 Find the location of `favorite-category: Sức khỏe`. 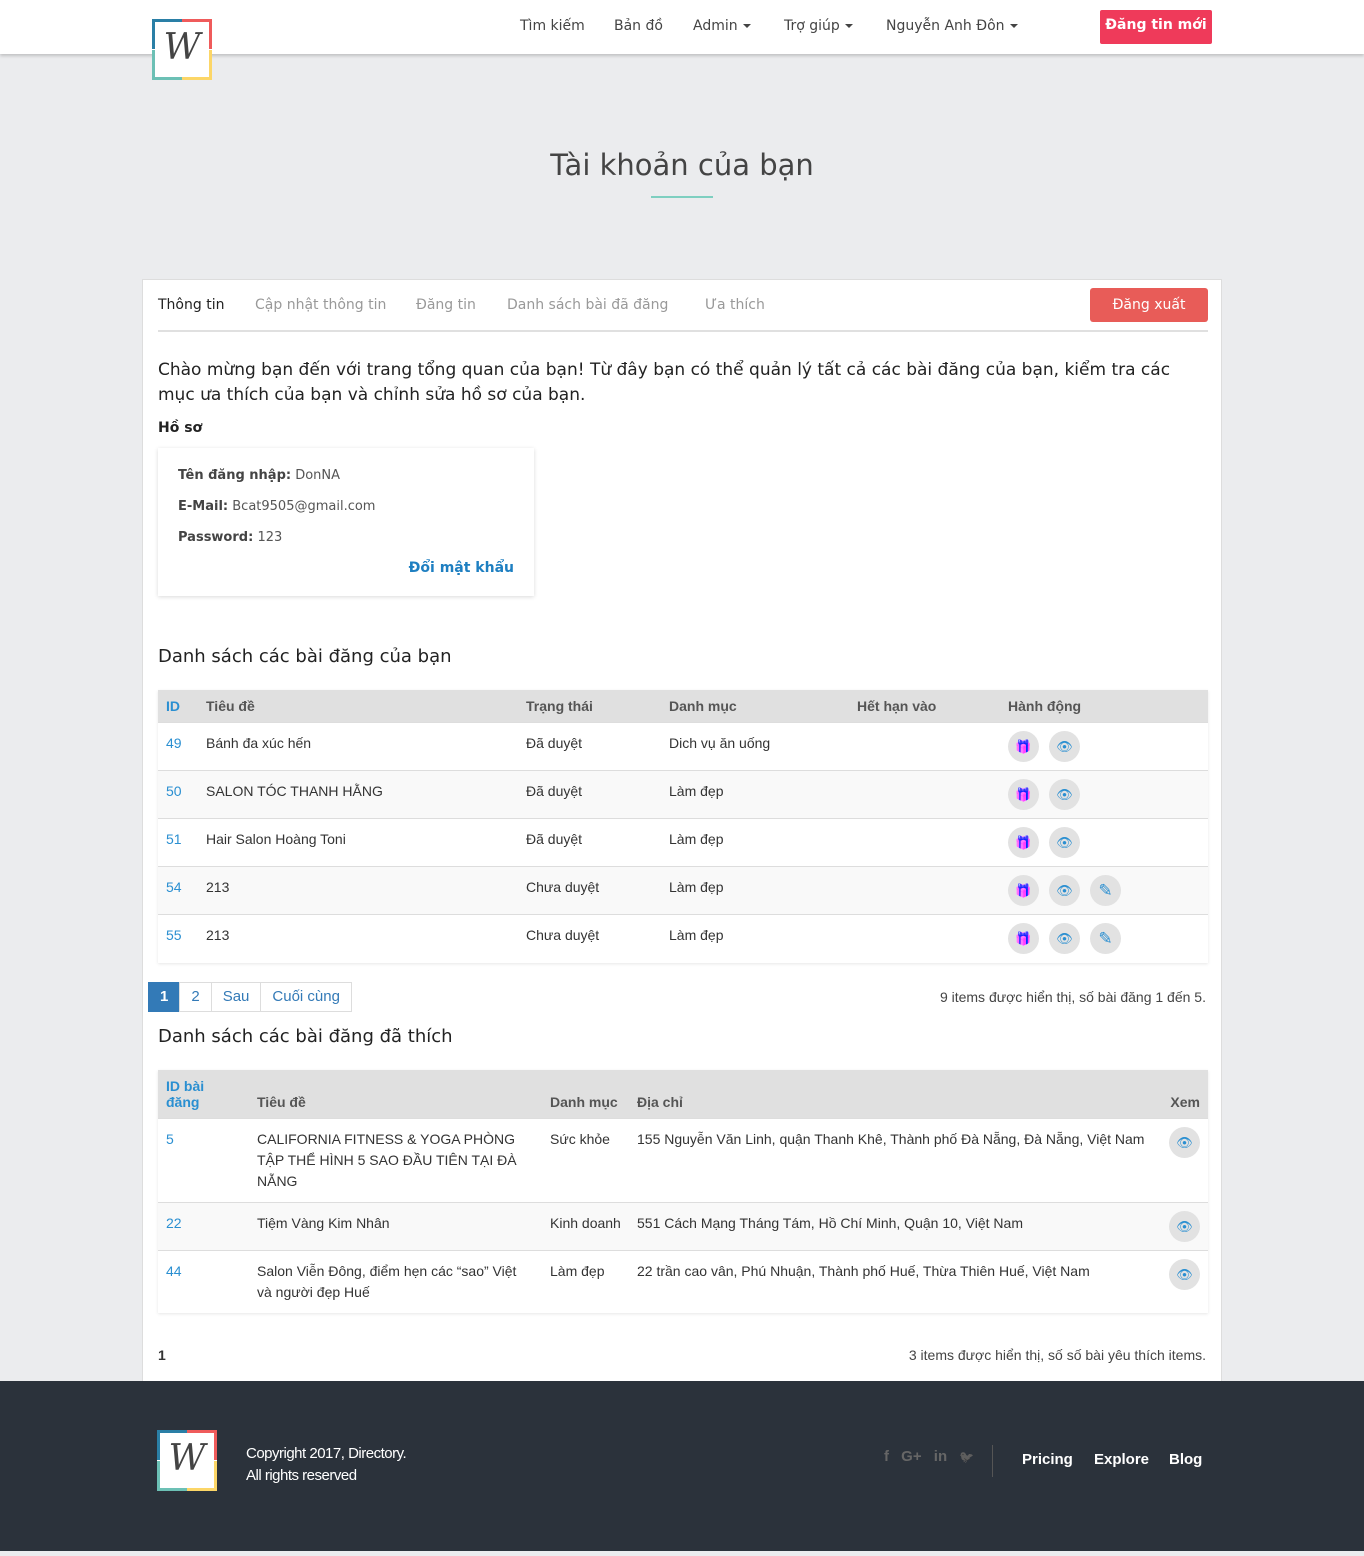

favorite-category: Sức khỏe is located at coordinates (585, 1160).